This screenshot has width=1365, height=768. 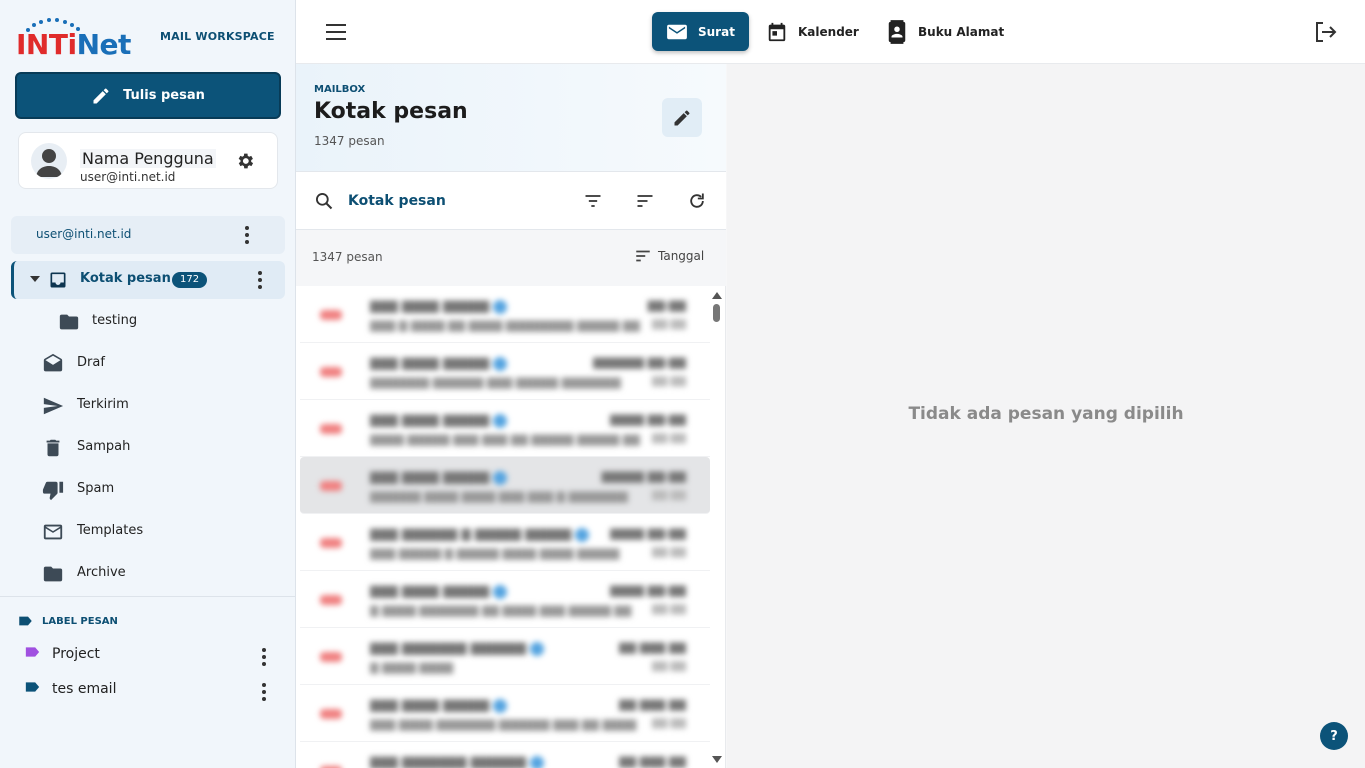 I want to click on user-email: user@inti.net.id, so click(x=128, y=177).